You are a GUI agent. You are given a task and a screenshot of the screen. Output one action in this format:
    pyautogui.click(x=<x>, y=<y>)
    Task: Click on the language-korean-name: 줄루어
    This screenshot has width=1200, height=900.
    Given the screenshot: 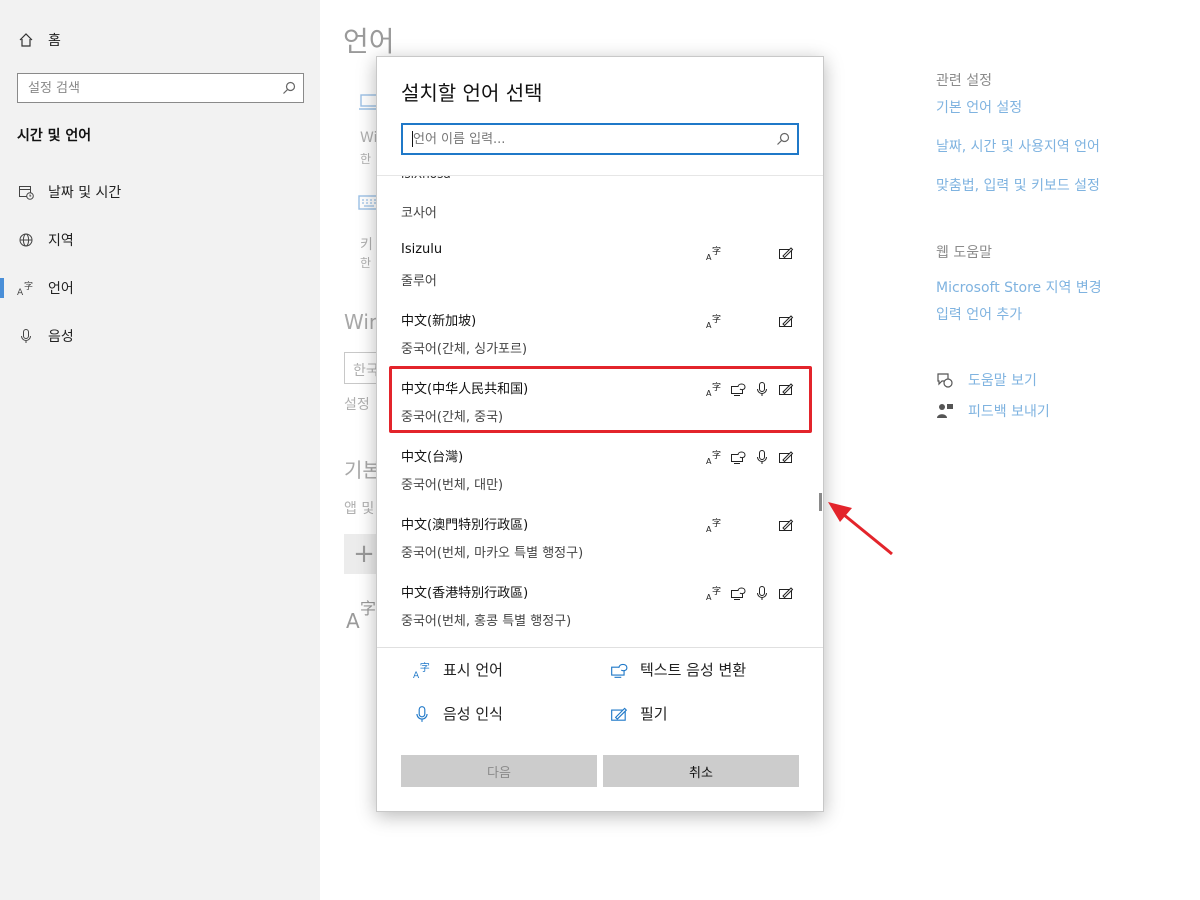 What is the action you would take?
    pyautogui.click(x=419, y=281)
    